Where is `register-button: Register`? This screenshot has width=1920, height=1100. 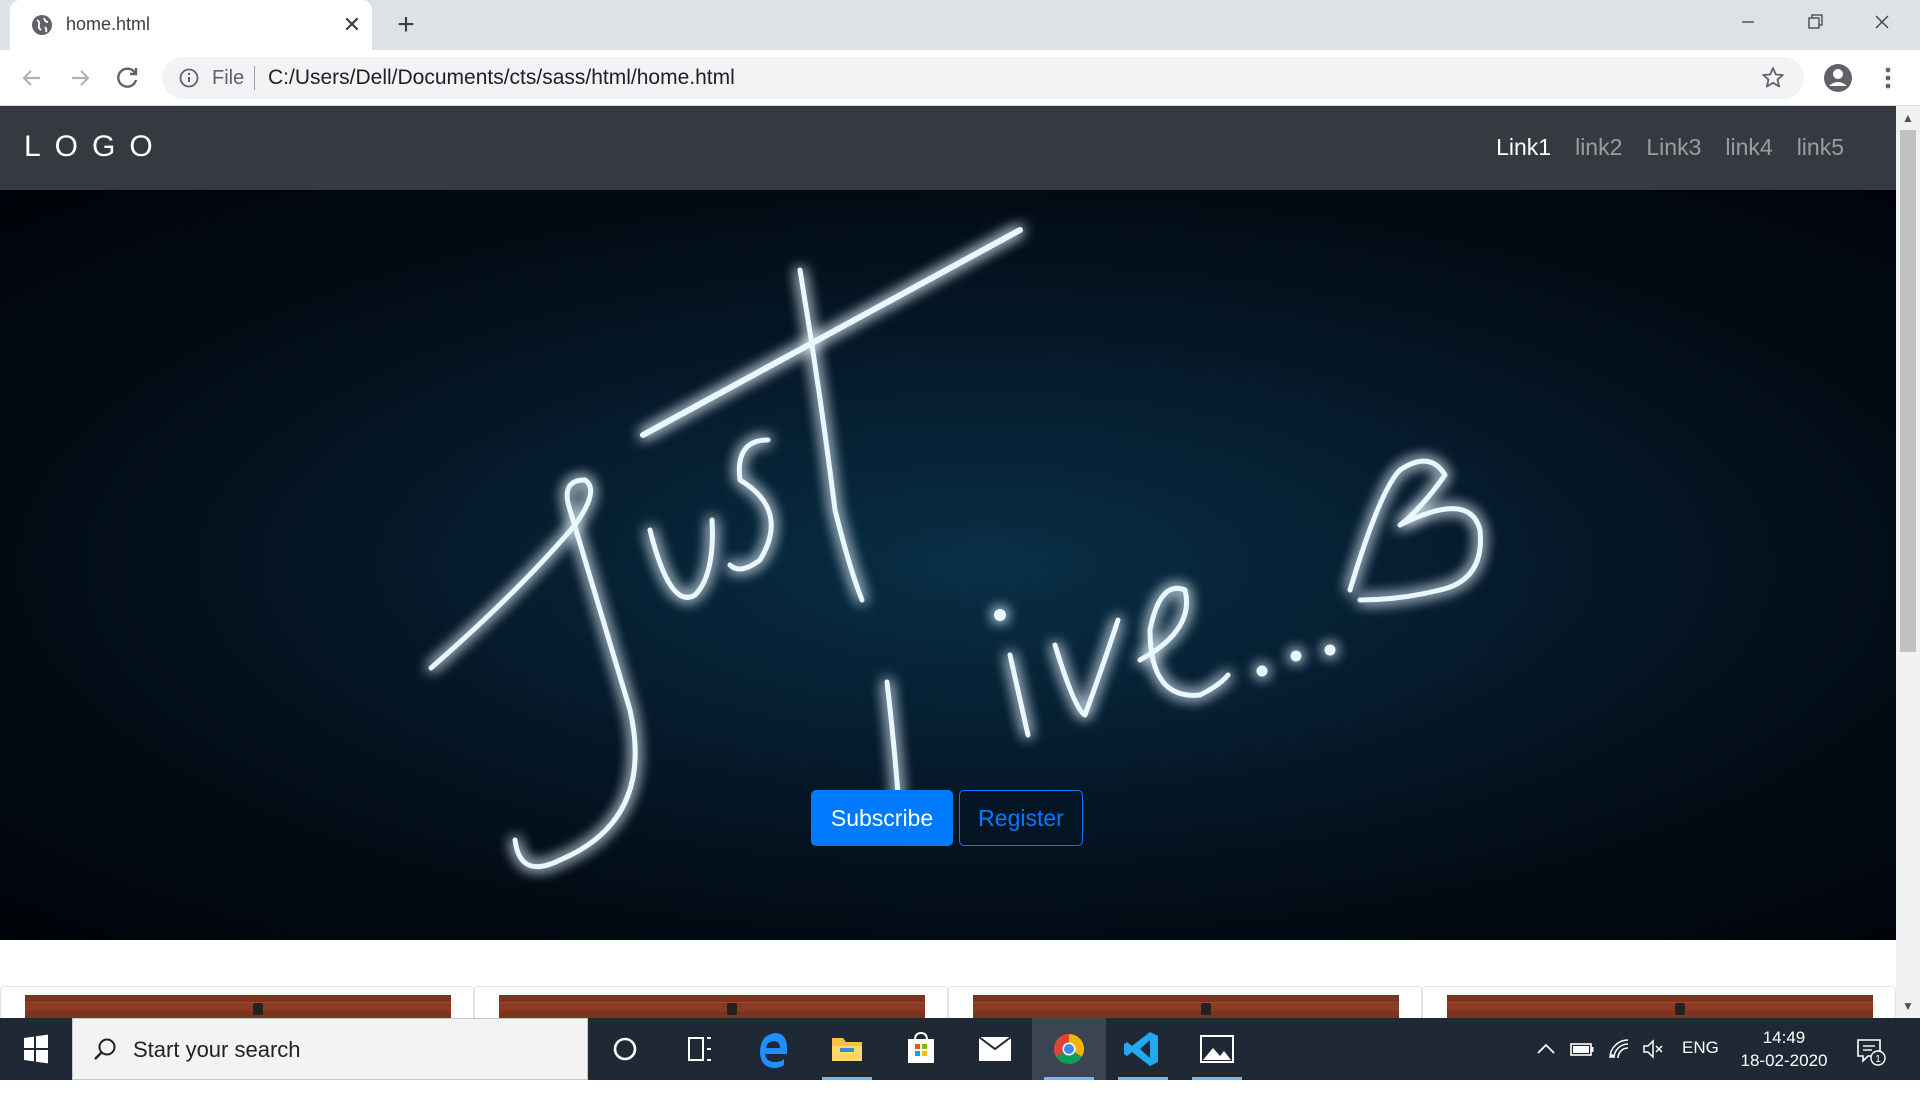
register-button: Register is located at coordinates (1021, 818).